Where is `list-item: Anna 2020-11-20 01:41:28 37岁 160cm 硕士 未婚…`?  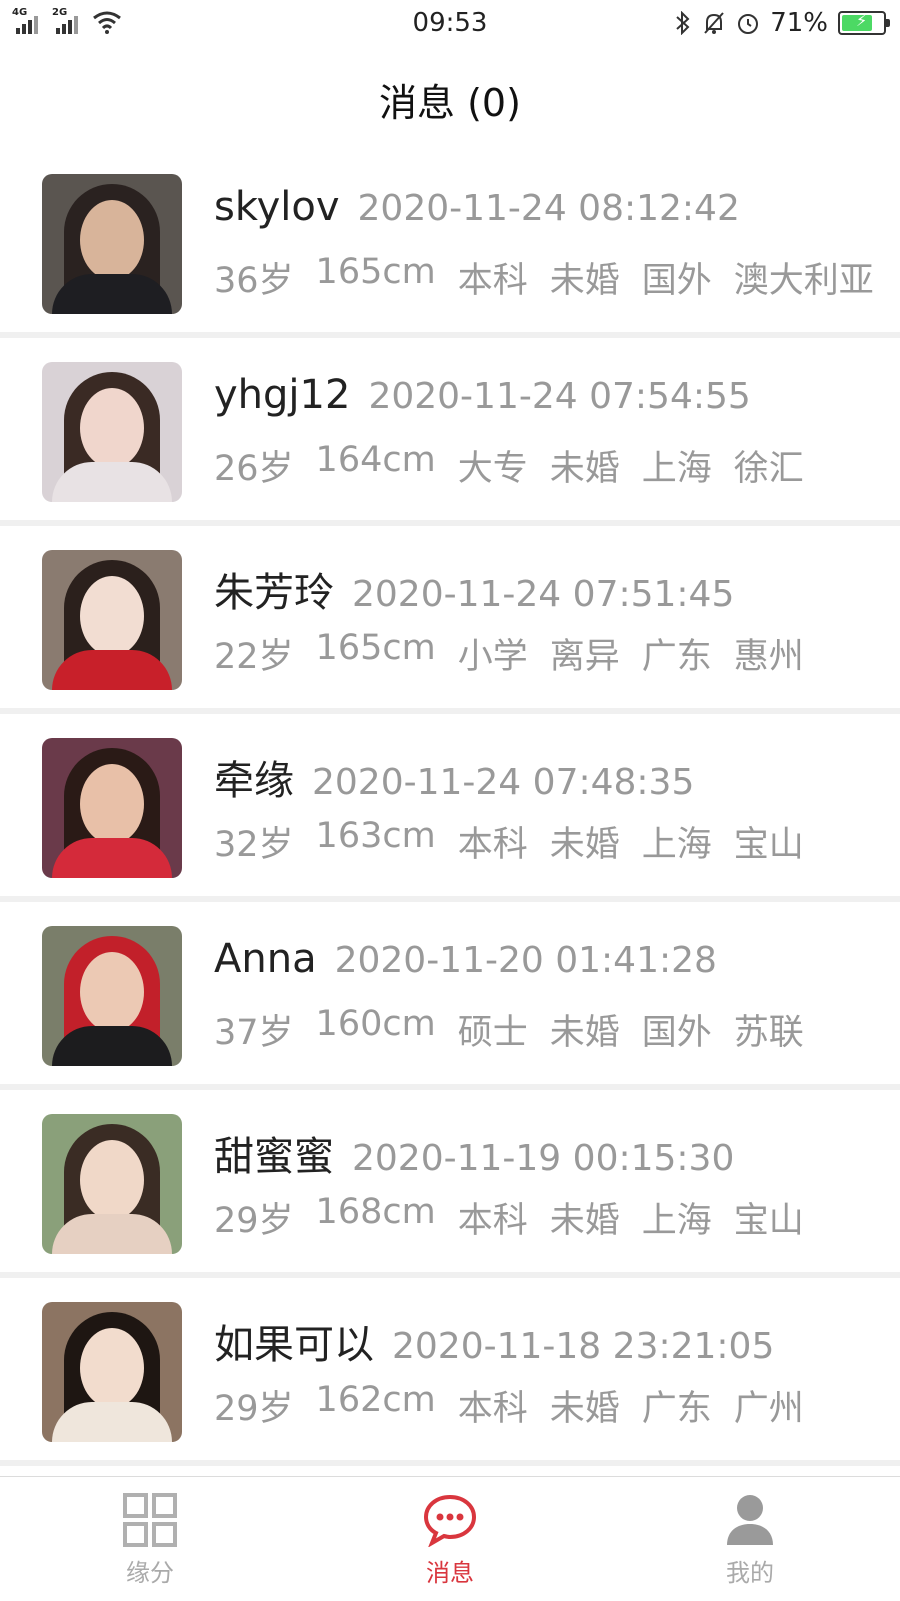
list-item: Anna 2020-11-20 01:41:28 37岁 160cm 硕士 未婚… is located at coordinates (450, 996).